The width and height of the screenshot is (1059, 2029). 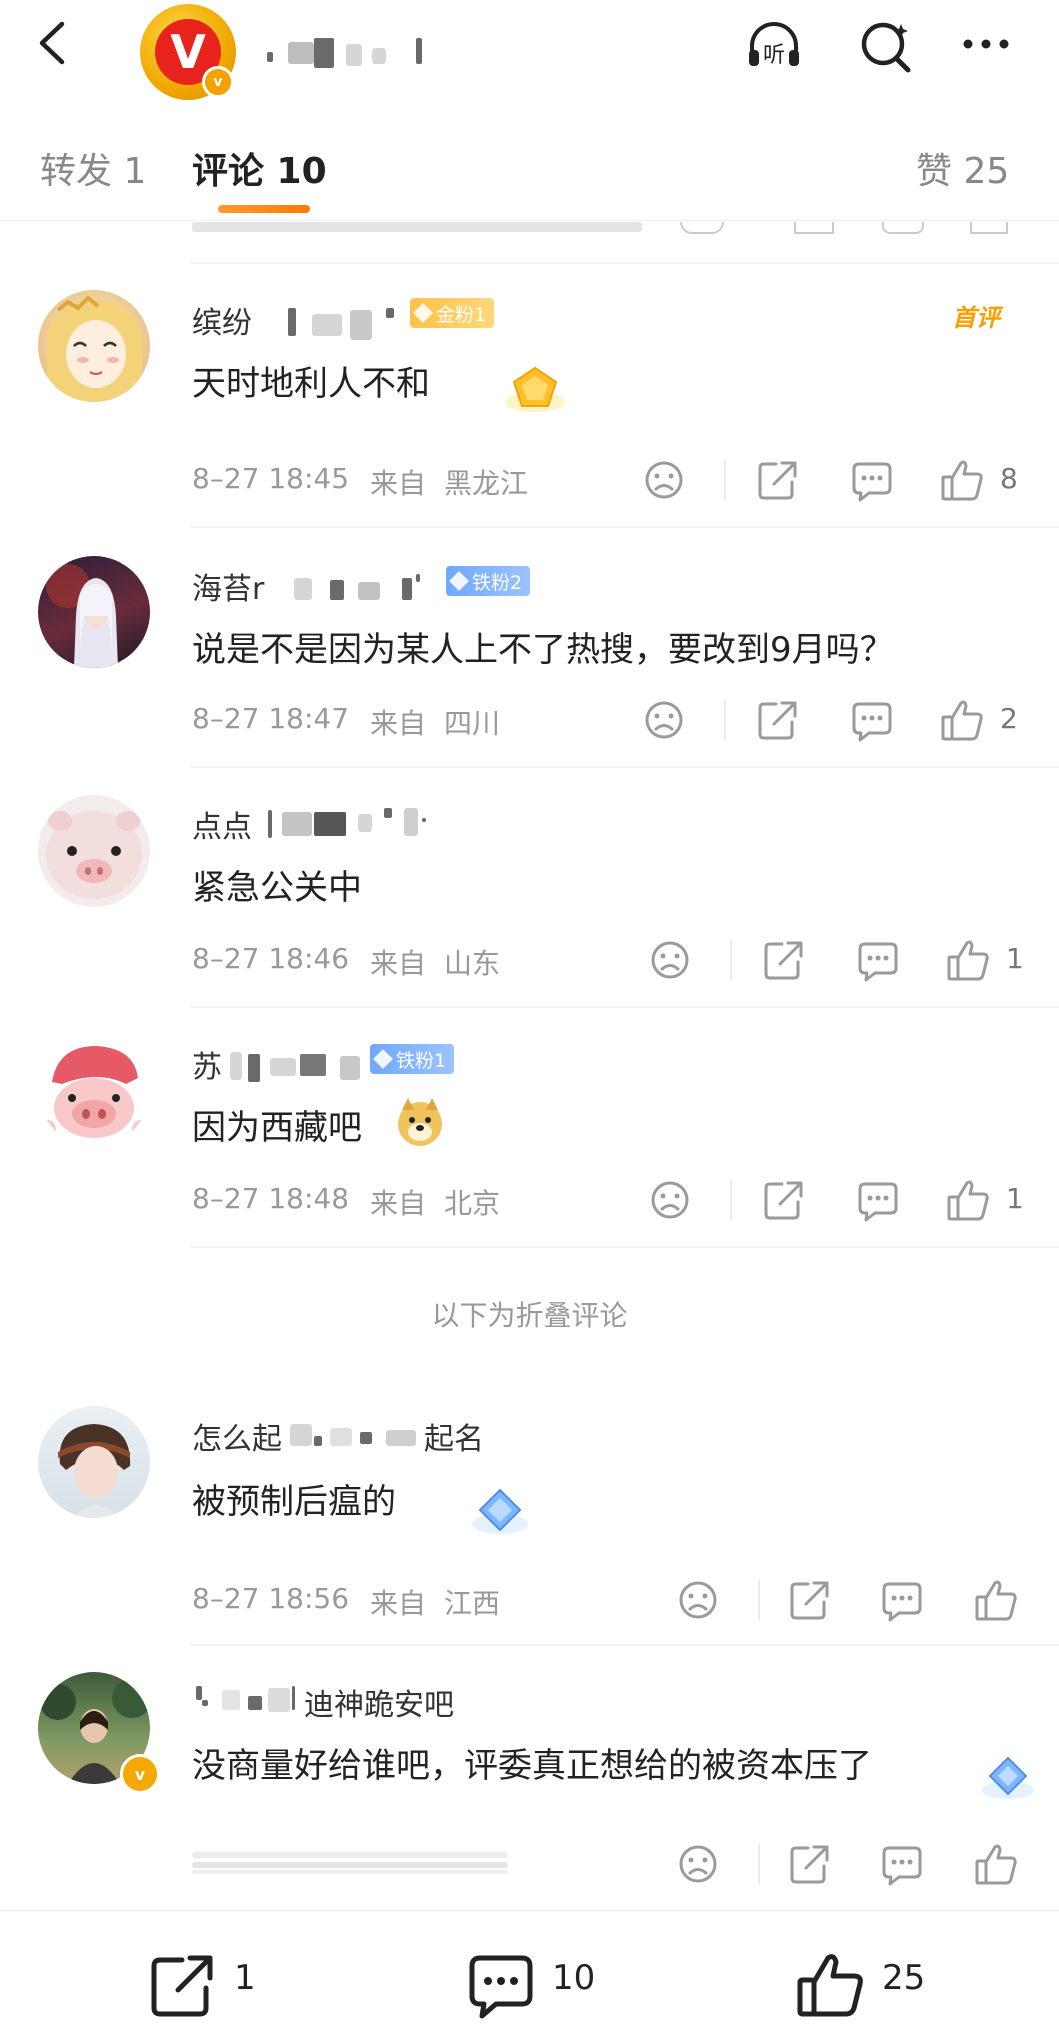 I want to click on search-icon, so click(x=886, y=46).